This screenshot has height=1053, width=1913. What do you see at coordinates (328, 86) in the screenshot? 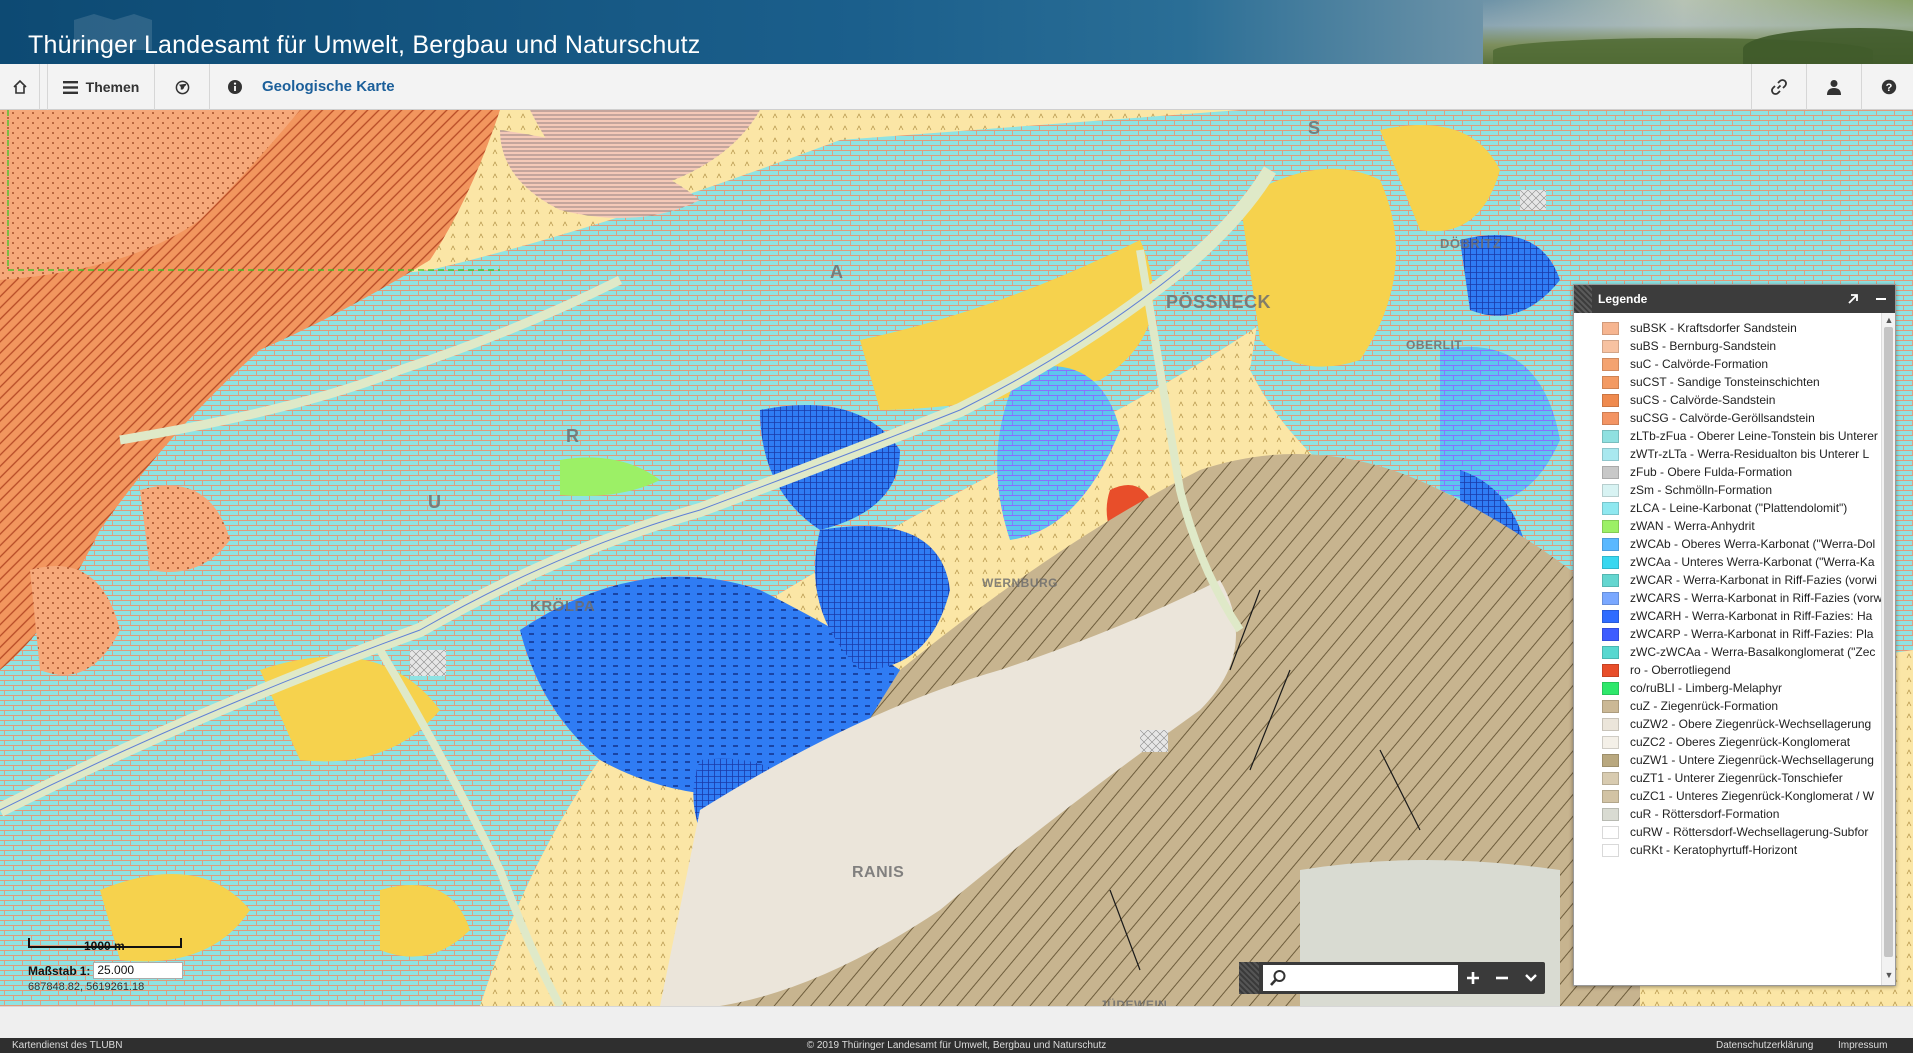
I see `map-title: Geologische Karte` at bounding box center [328, 86].